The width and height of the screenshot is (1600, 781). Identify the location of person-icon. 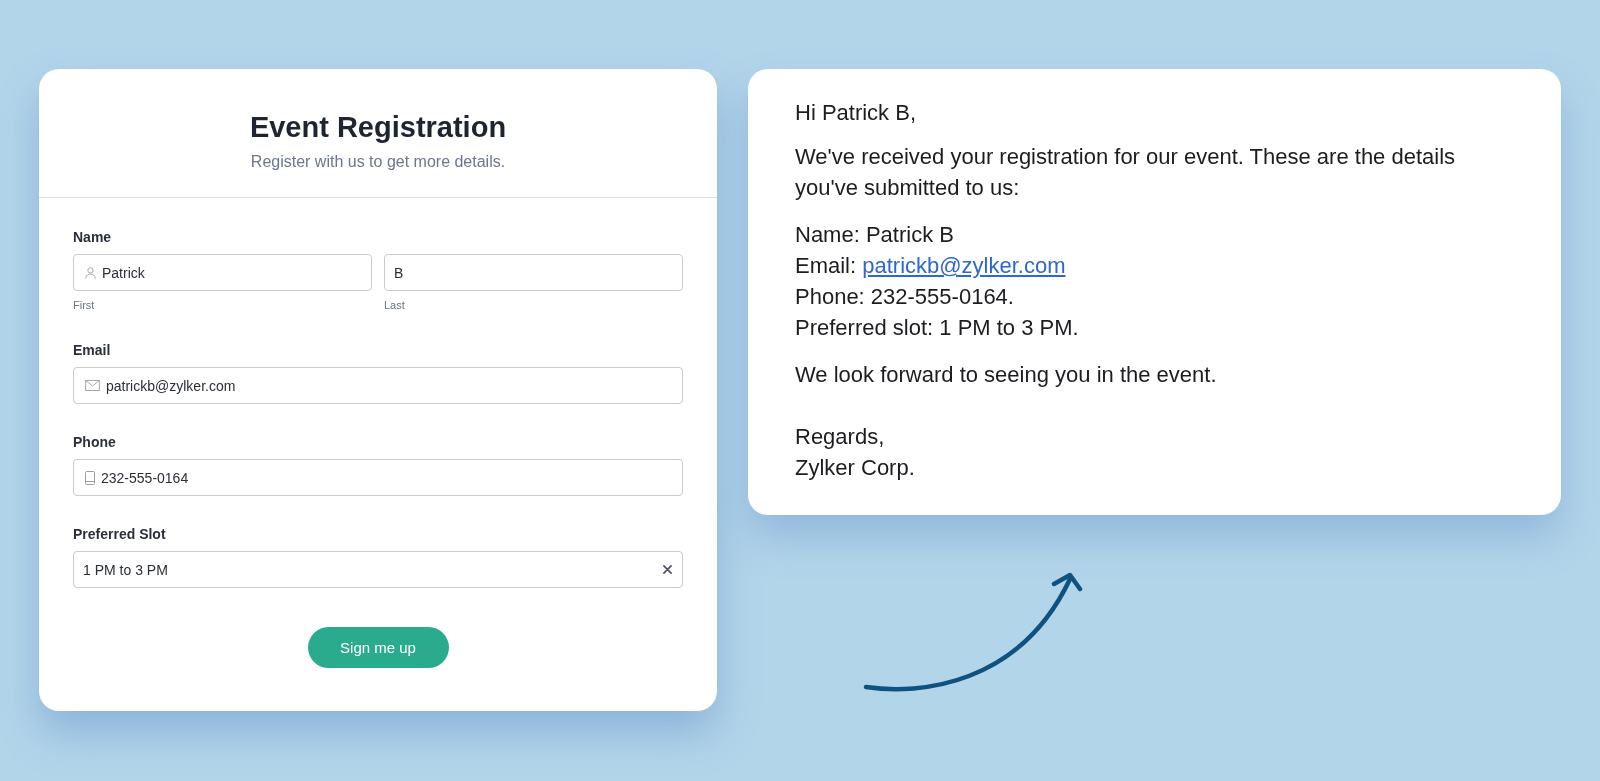
(90, 272).